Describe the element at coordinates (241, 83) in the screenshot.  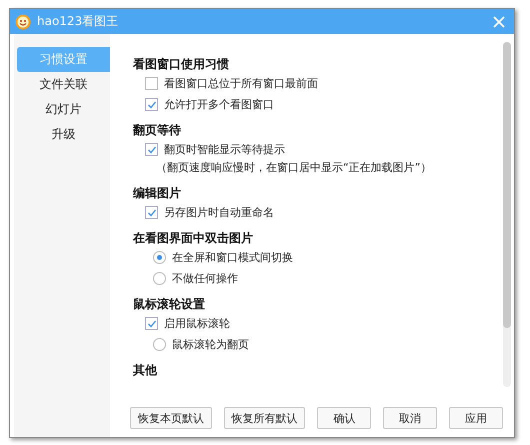
I see `checkbox-label: 看图窗口总位于所有窗口最前面` at that location.